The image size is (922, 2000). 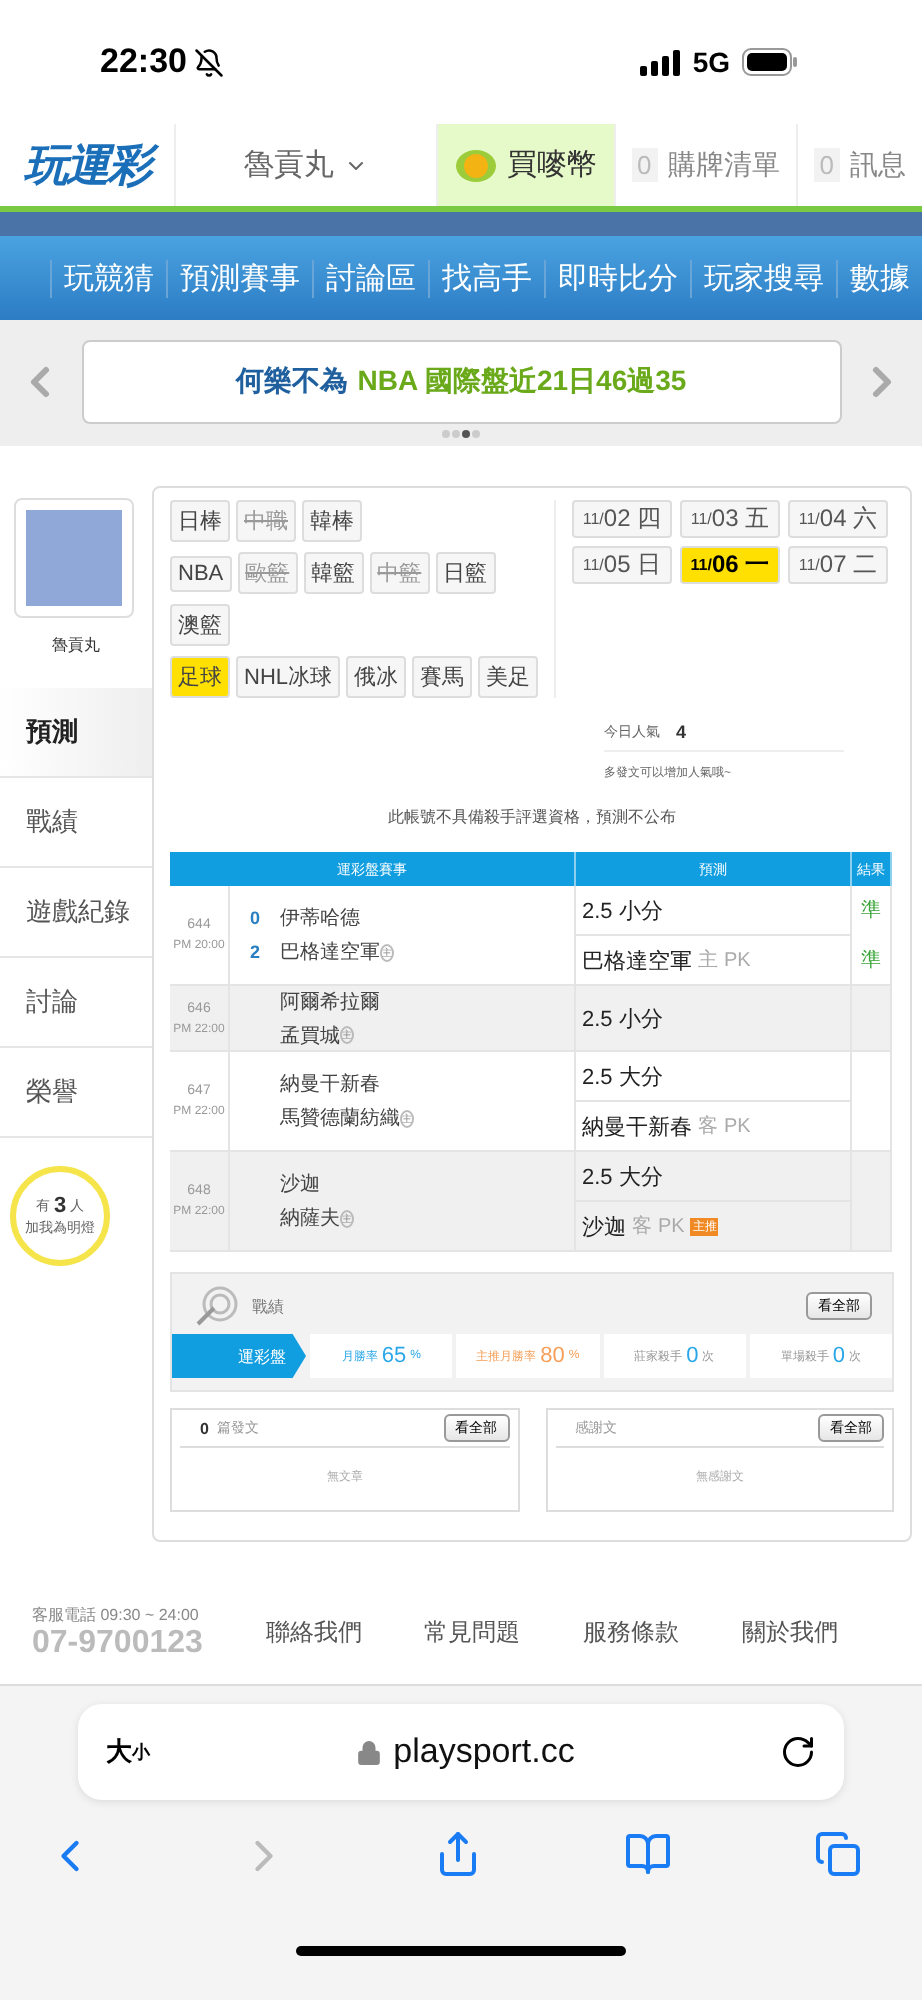 I want to click on team-name: 馬贊德蘭紡織, so click(x=340, y=1118).